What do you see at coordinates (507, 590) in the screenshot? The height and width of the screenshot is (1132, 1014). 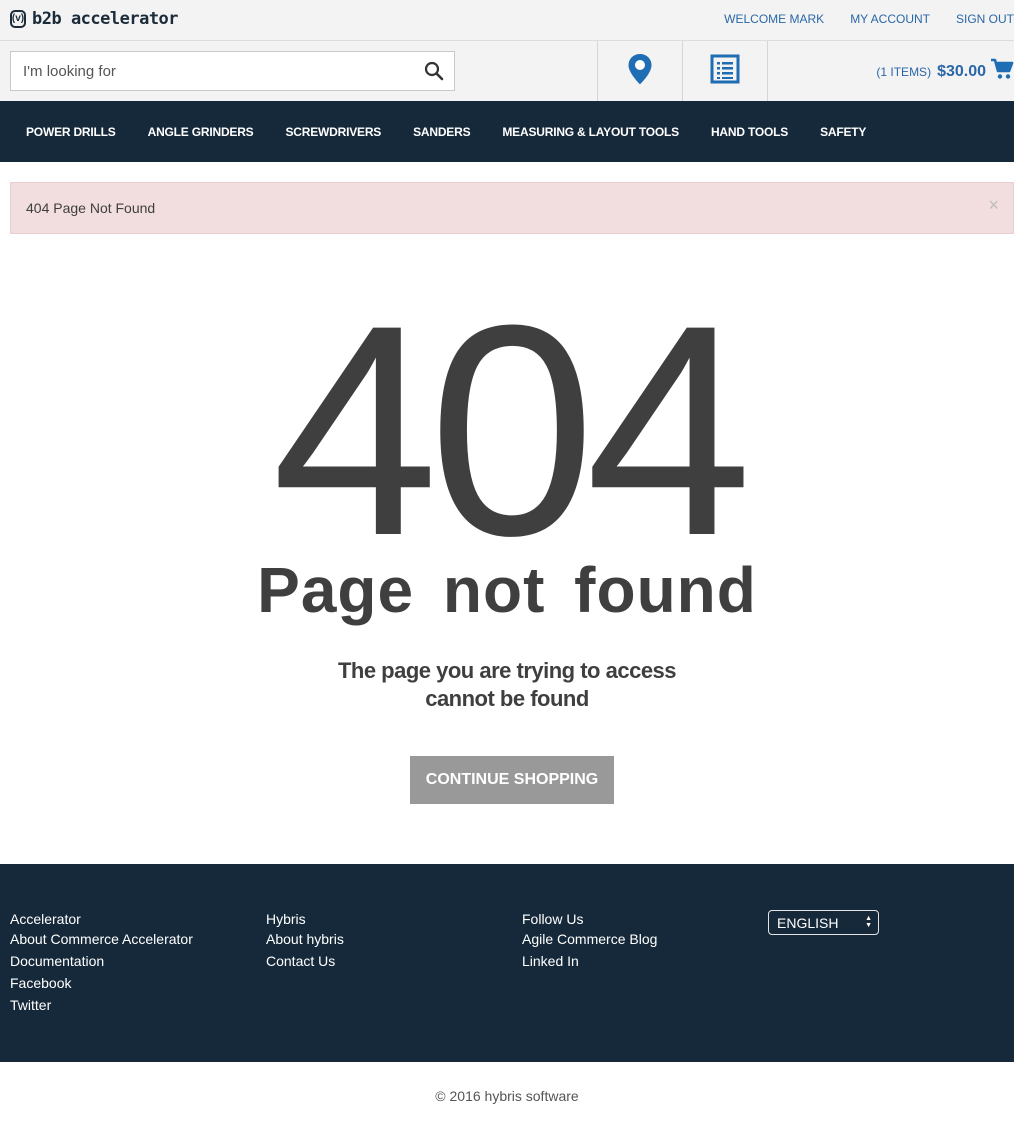 I see `error-title: Page not found` at bounding box center [507, 590].